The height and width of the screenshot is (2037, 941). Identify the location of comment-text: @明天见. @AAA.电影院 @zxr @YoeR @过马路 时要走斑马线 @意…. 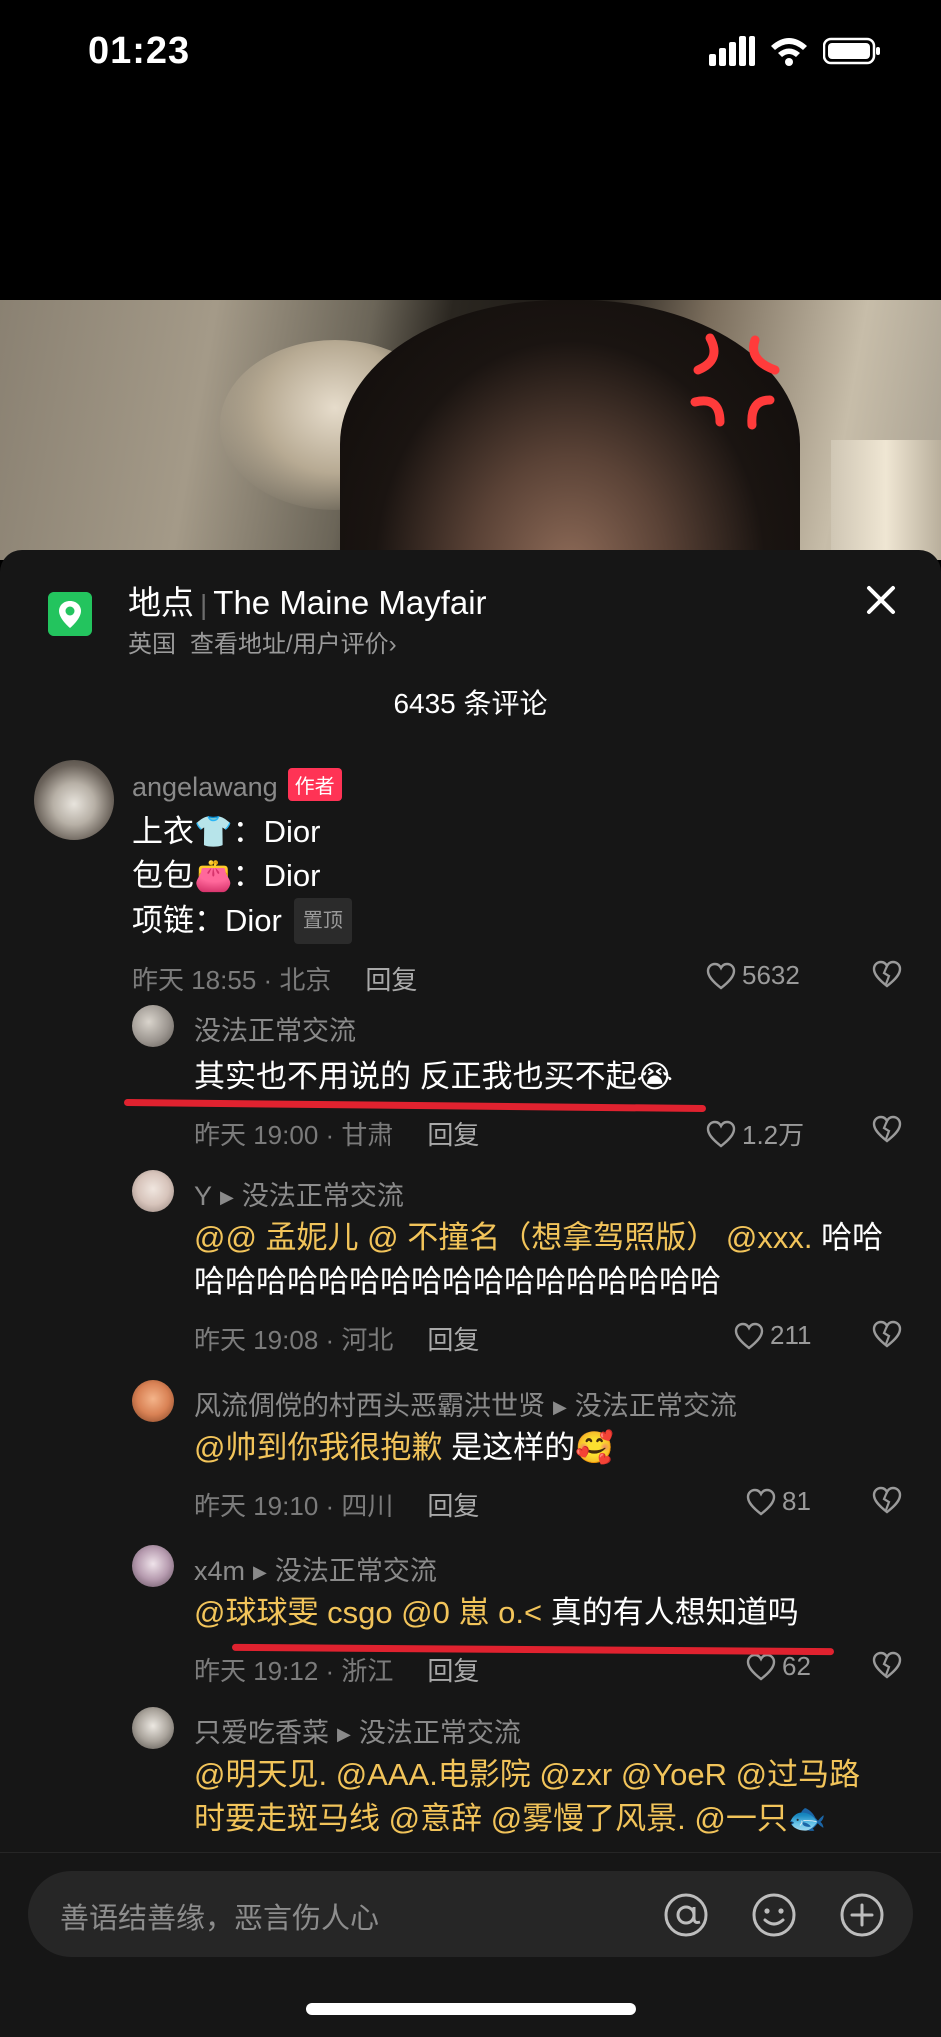
(527, 1797).